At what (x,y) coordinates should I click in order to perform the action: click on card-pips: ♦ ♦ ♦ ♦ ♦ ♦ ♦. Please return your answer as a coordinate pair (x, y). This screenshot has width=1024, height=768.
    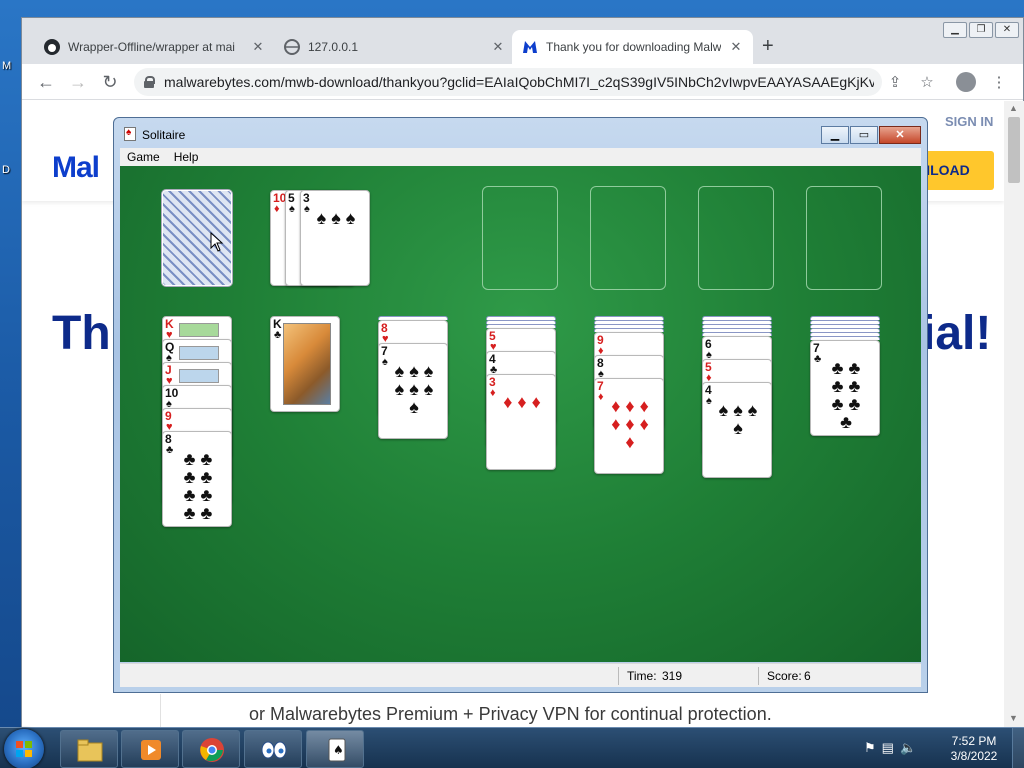
    Looking at the image, I should click on (630, 424).